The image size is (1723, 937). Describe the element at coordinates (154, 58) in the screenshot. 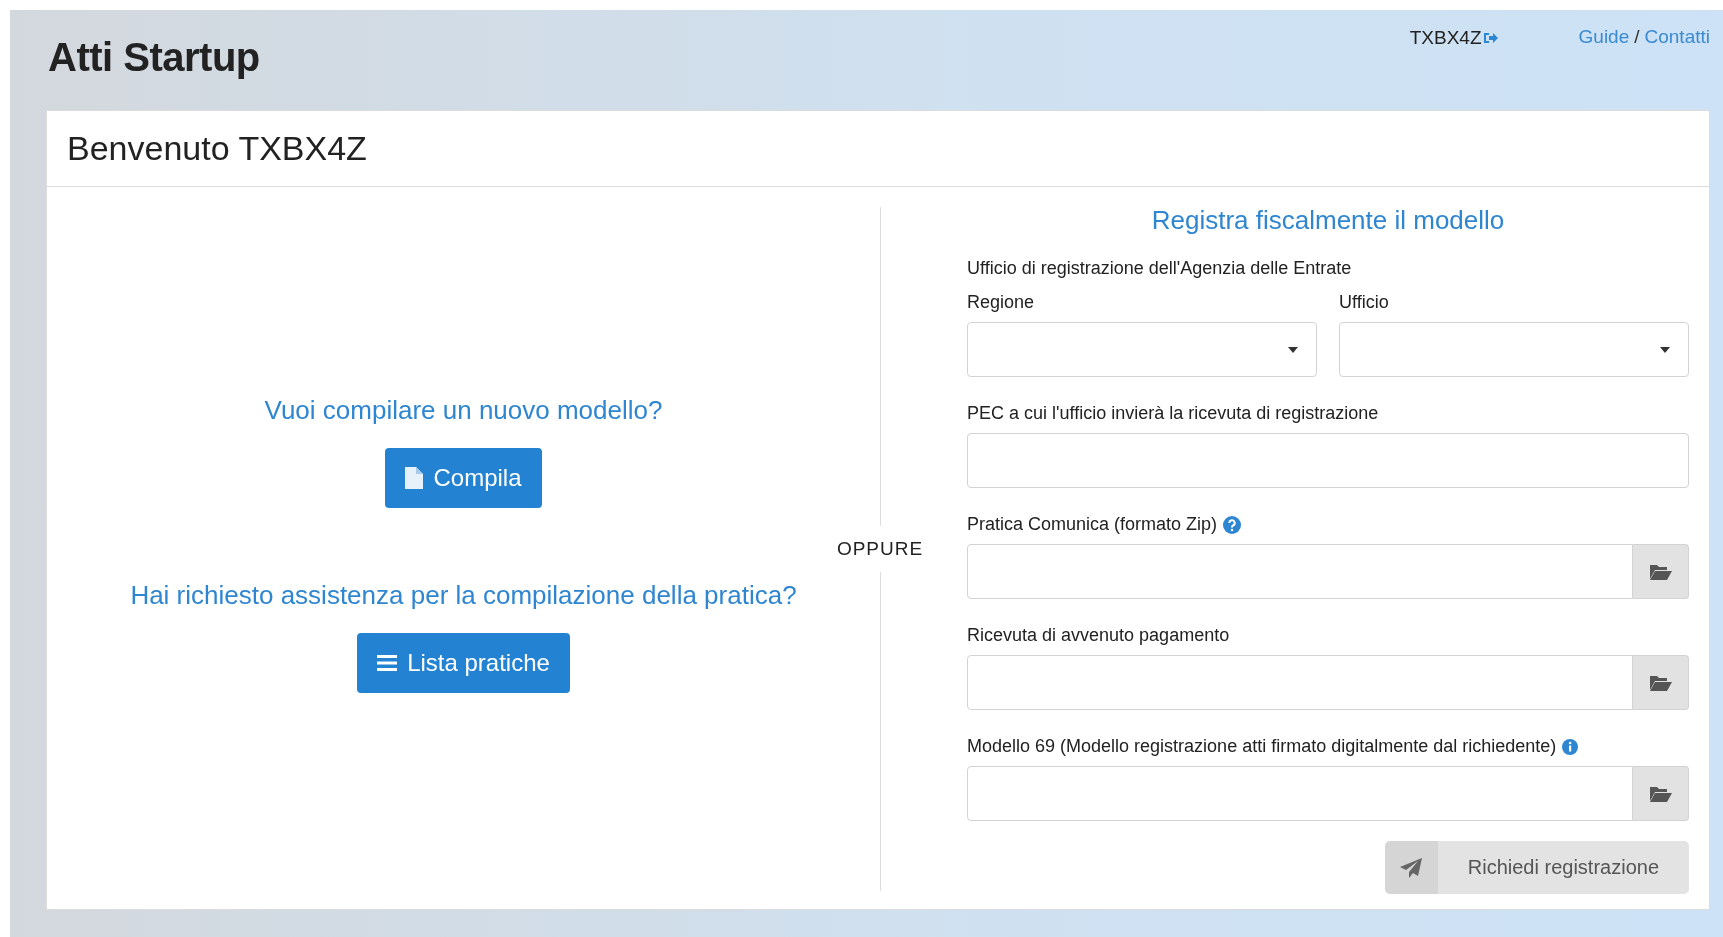

I see `app-title: Atti Startup` at that location.